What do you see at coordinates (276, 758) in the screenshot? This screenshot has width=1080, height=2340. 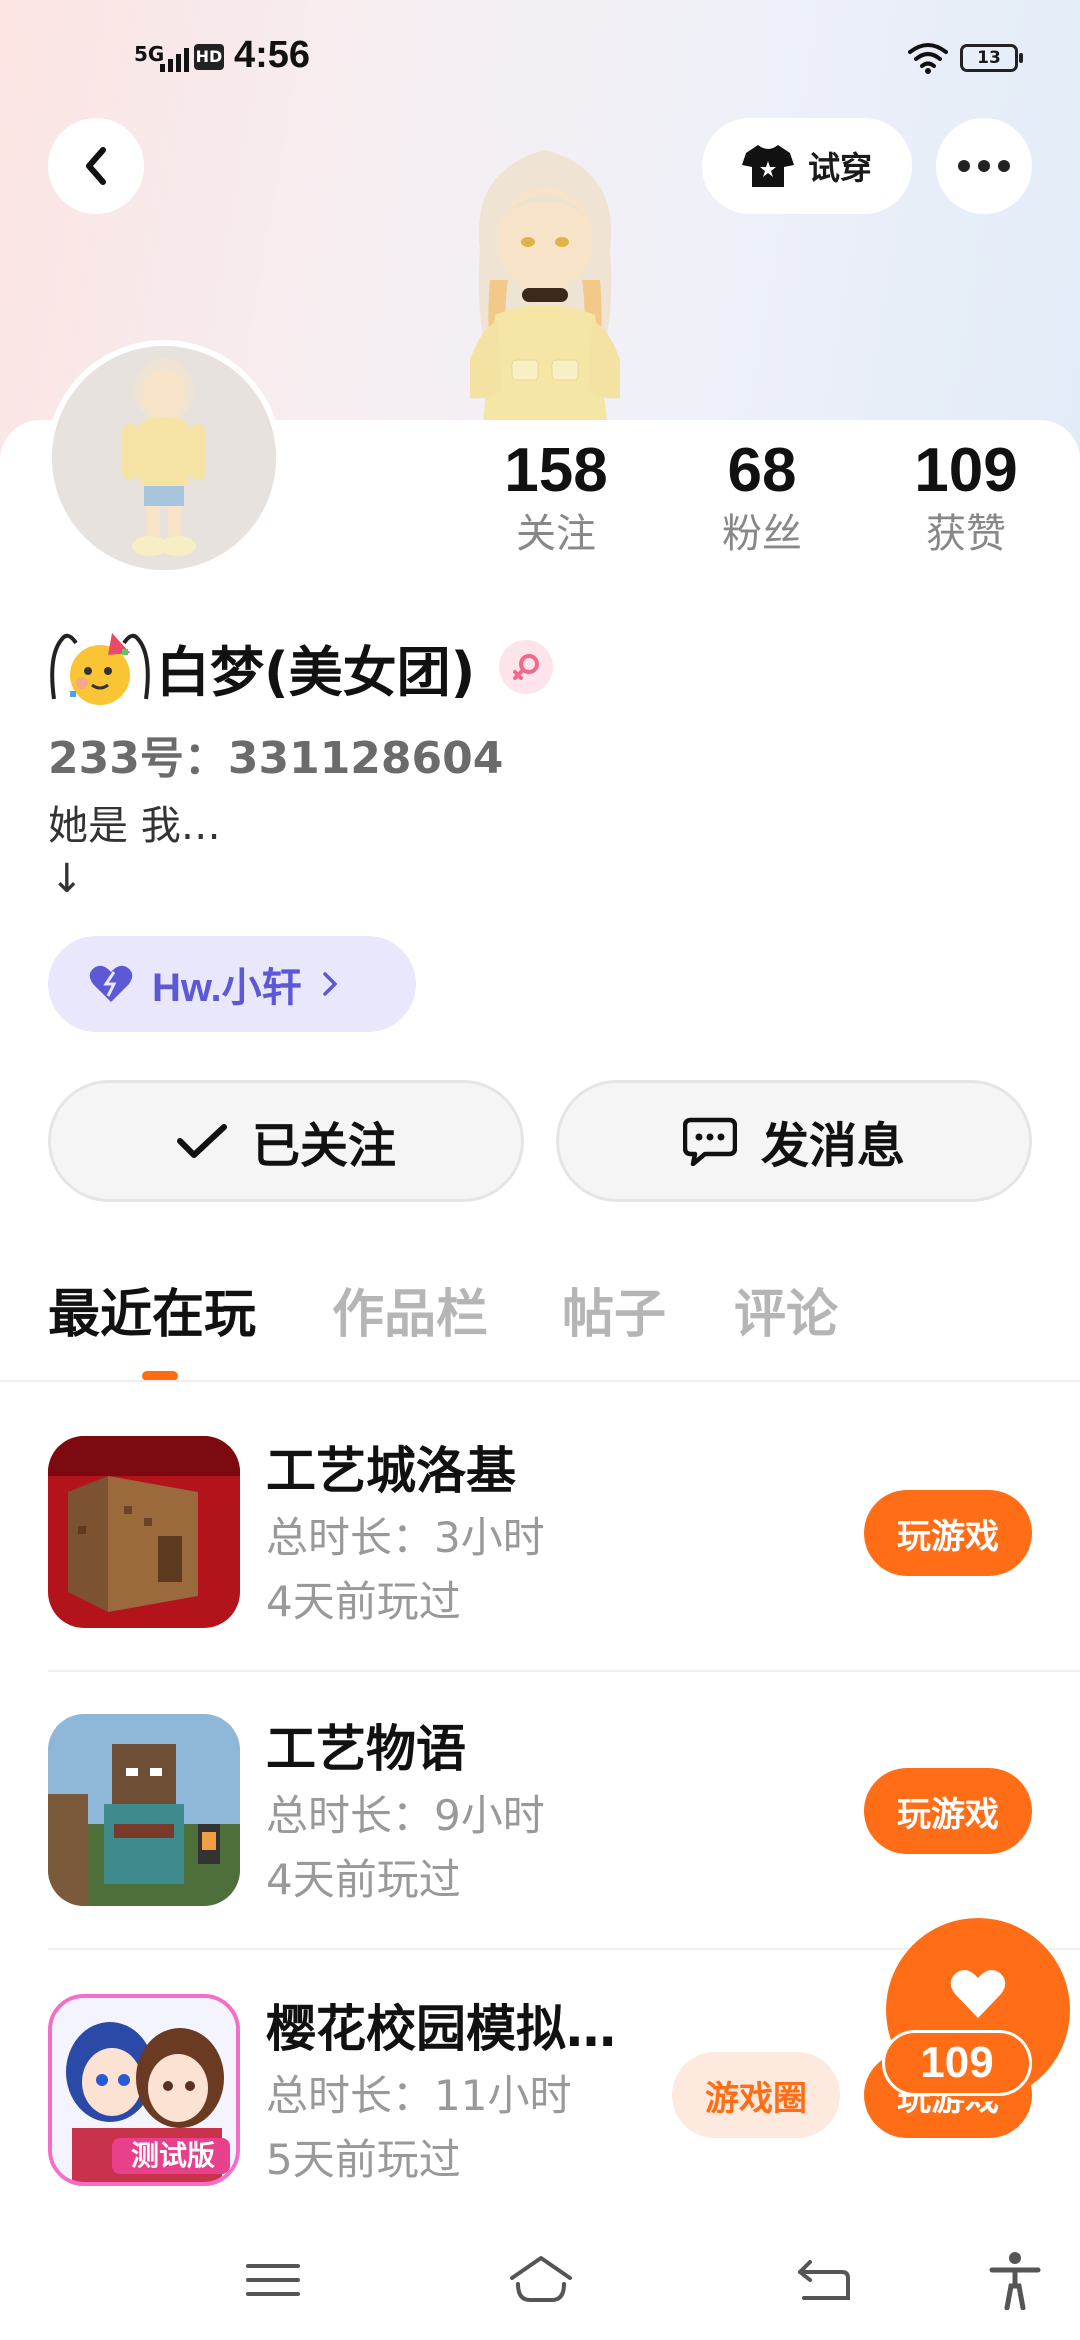 I see `user-id: 233号：331128604` at bounding box center [276, 758].